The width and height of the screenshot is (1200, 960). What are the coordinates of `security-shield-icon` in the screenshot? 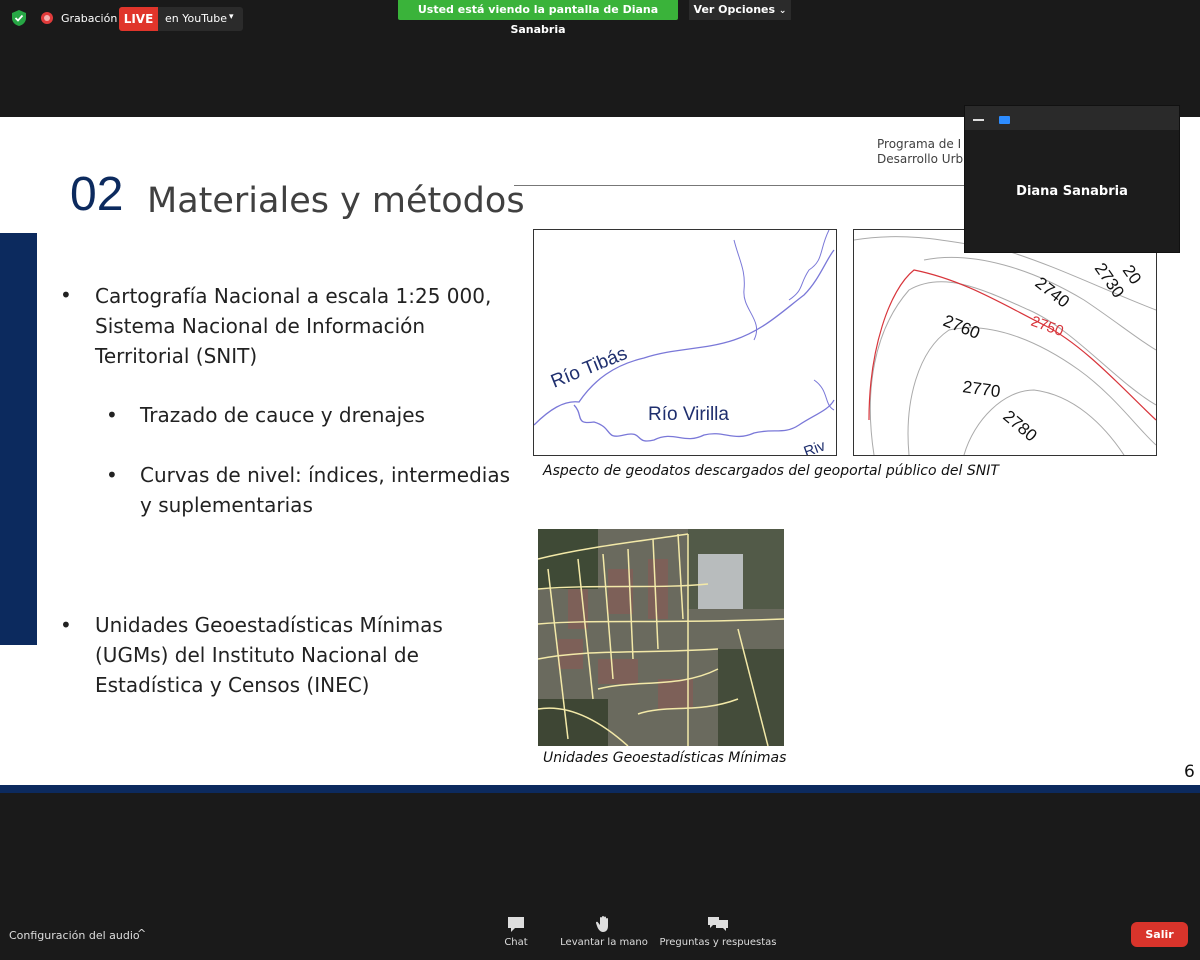 It's located at (19, 18).